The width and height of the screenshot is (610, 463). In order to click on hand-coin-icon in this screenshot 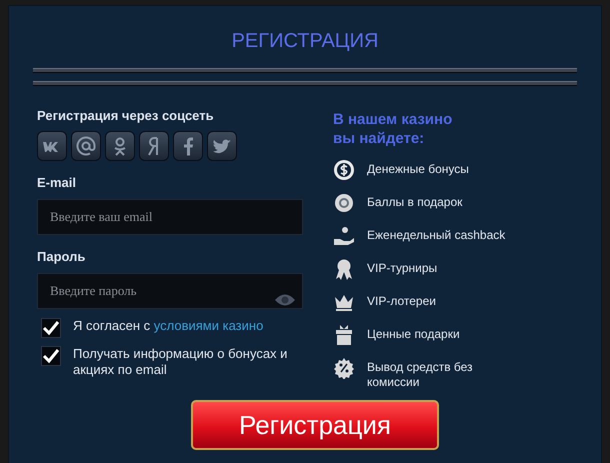, I will do `click(344, 236)`.